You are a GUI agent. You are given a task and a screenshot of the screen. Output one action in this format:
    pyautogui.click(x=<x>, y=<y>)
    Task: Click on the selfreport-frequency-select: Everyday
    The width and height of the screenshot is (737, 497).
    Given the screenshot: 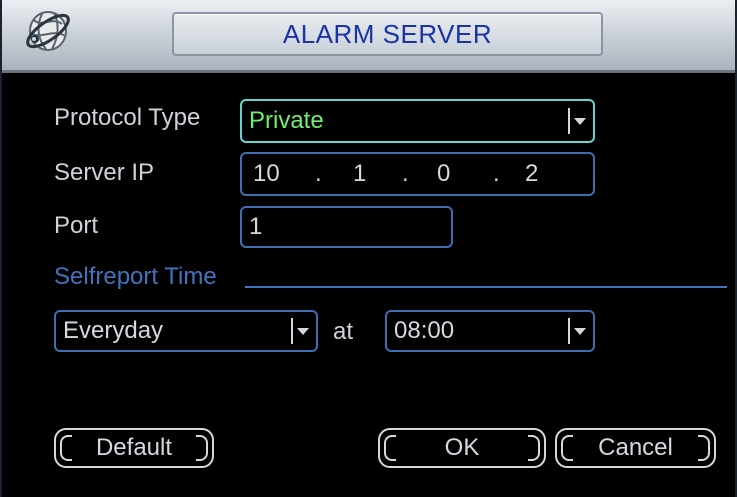 What is the action you would take?
    pyautogui.click(x=186, y=331)
    